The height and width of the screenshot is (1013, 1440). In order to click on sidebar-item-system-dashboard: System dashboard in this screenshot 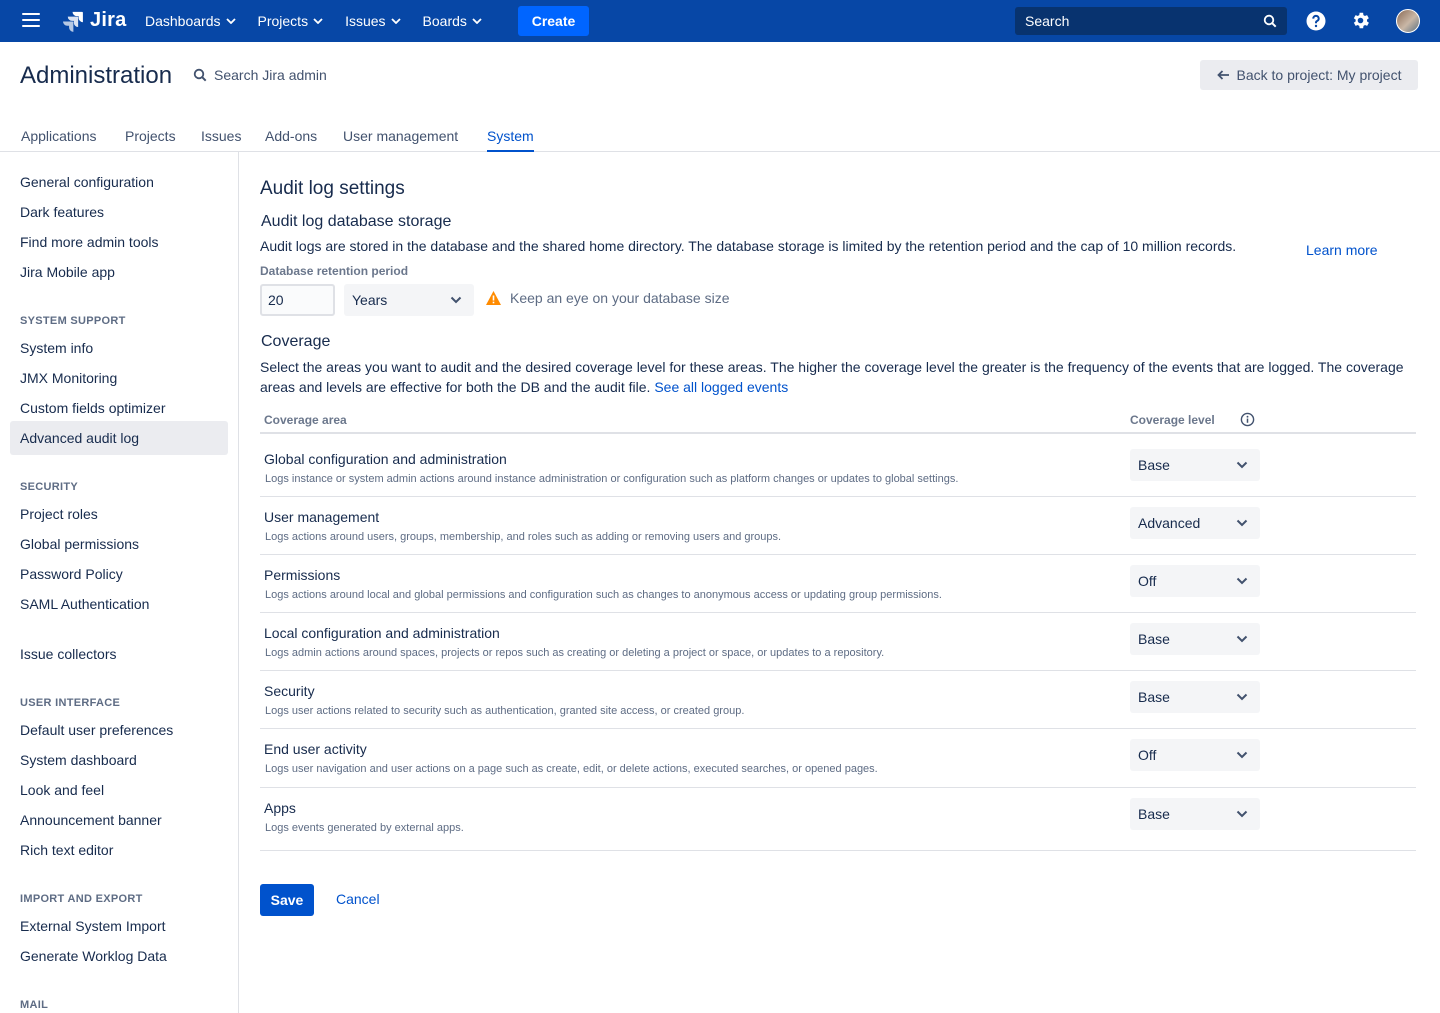, I will do `click(119, 760)`.